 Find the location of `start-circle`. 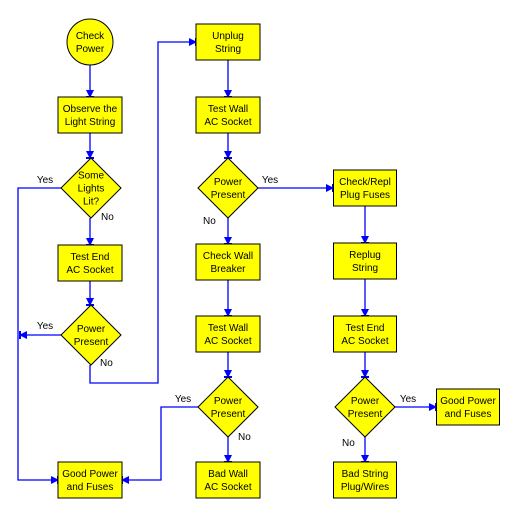

start-circle is located at coordinates (90, 42).